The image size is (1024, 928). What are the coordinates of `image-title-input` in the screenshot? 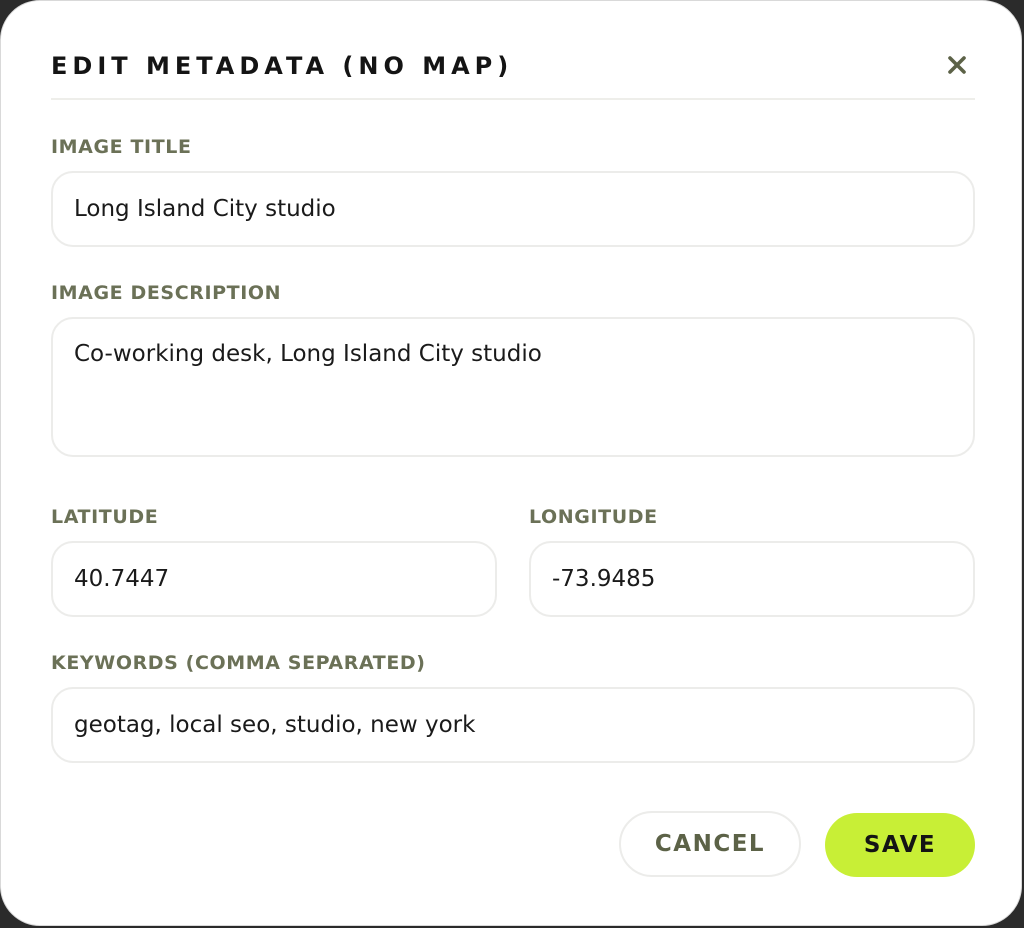 It's located at (513, 209).